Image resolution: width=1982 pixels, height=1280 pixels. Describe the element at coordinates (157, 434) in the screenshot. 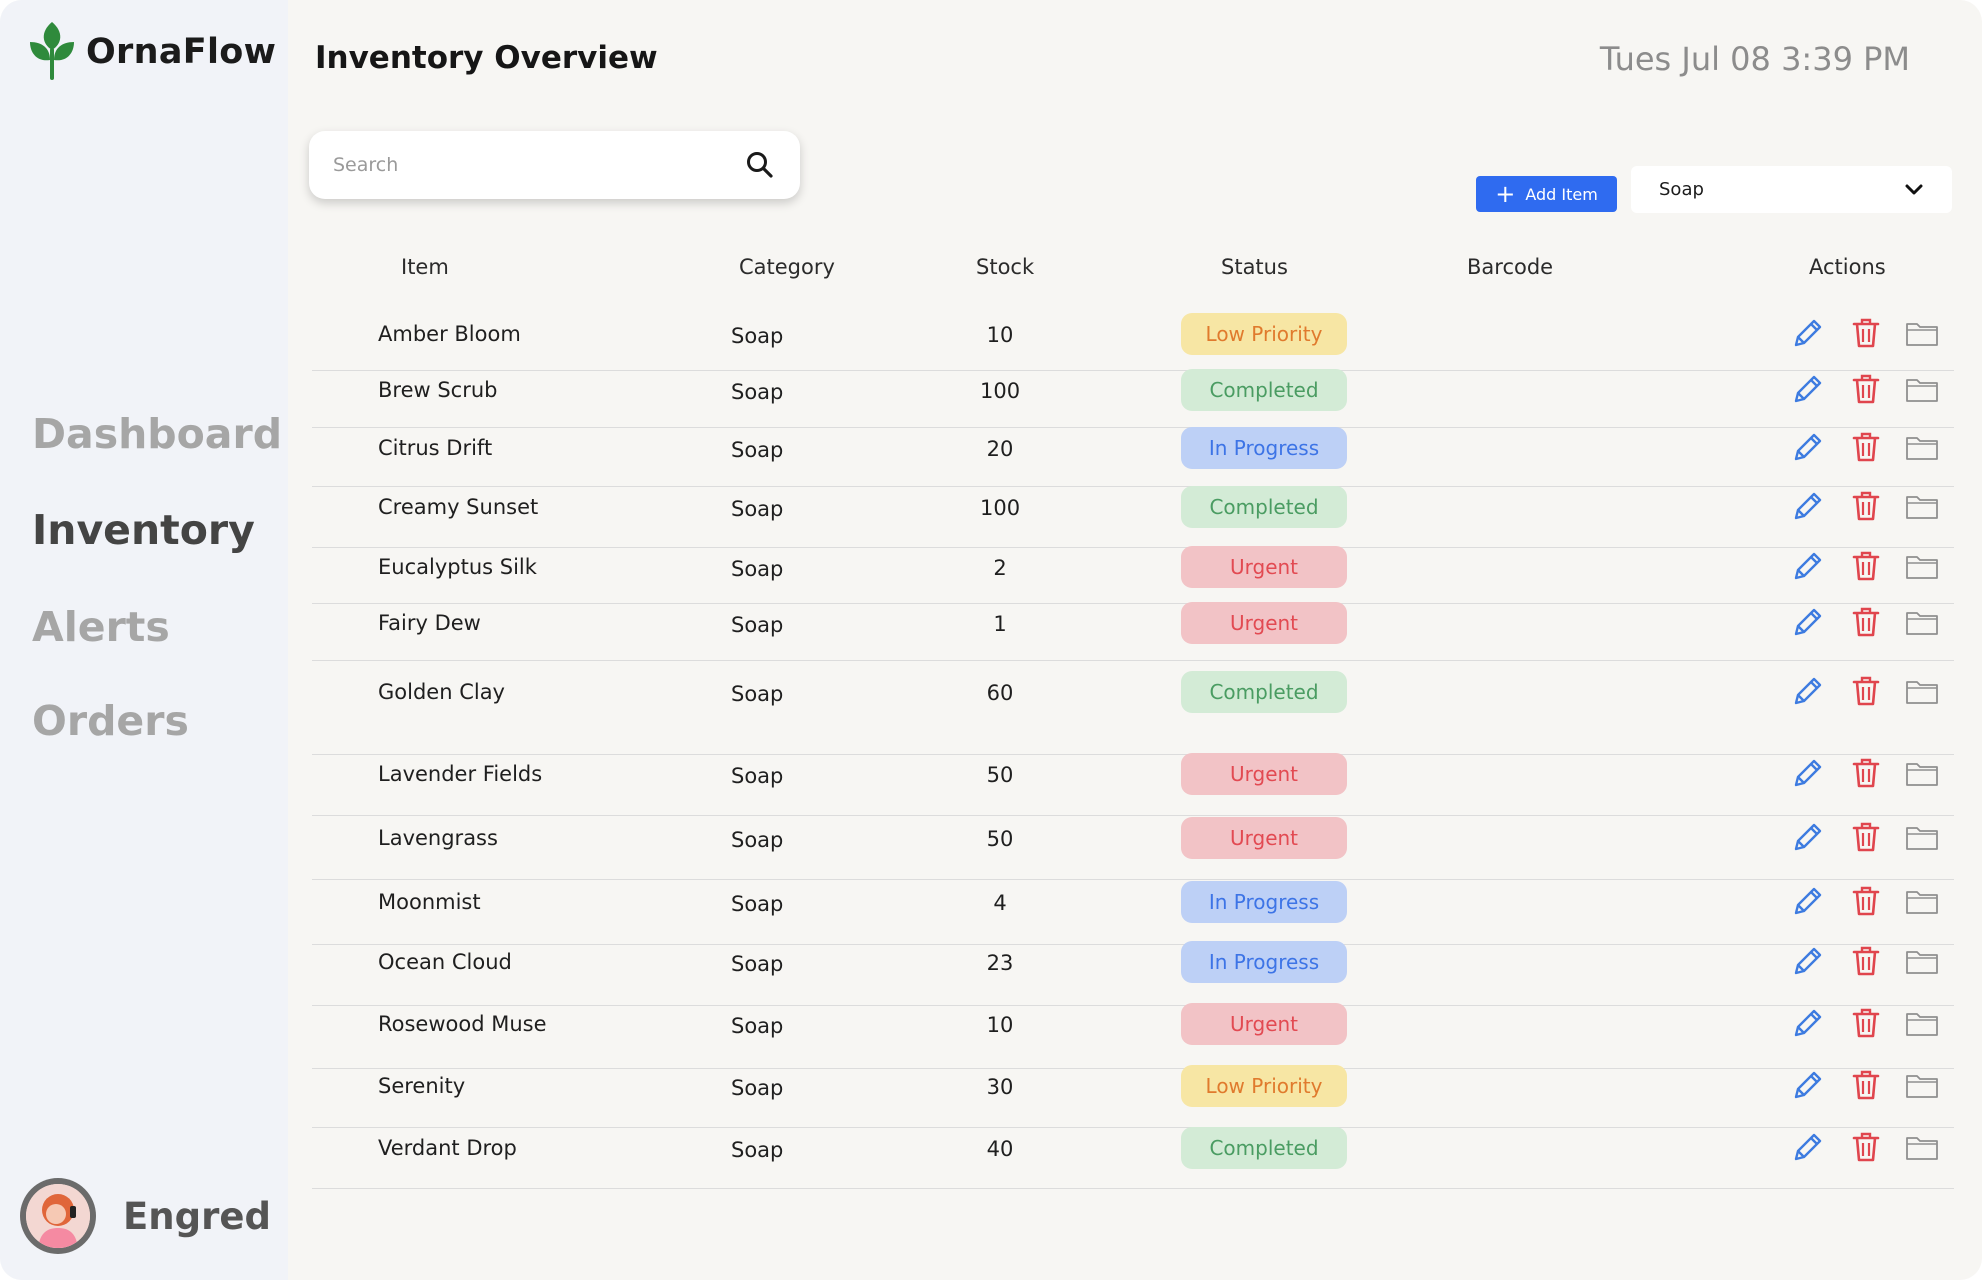

I see `sidebar-item-dashboard: Dashboard` at that location.